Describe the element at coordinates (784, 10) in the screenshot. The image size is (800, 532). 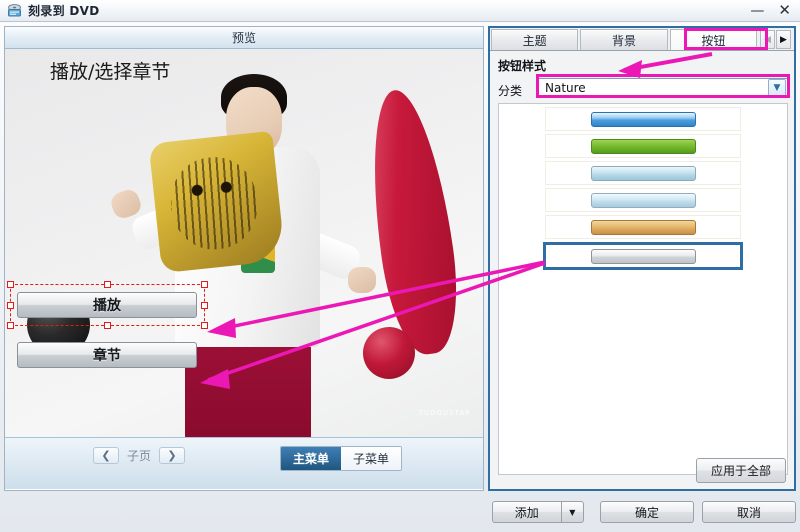
I see `close-button: ✕` at that location.